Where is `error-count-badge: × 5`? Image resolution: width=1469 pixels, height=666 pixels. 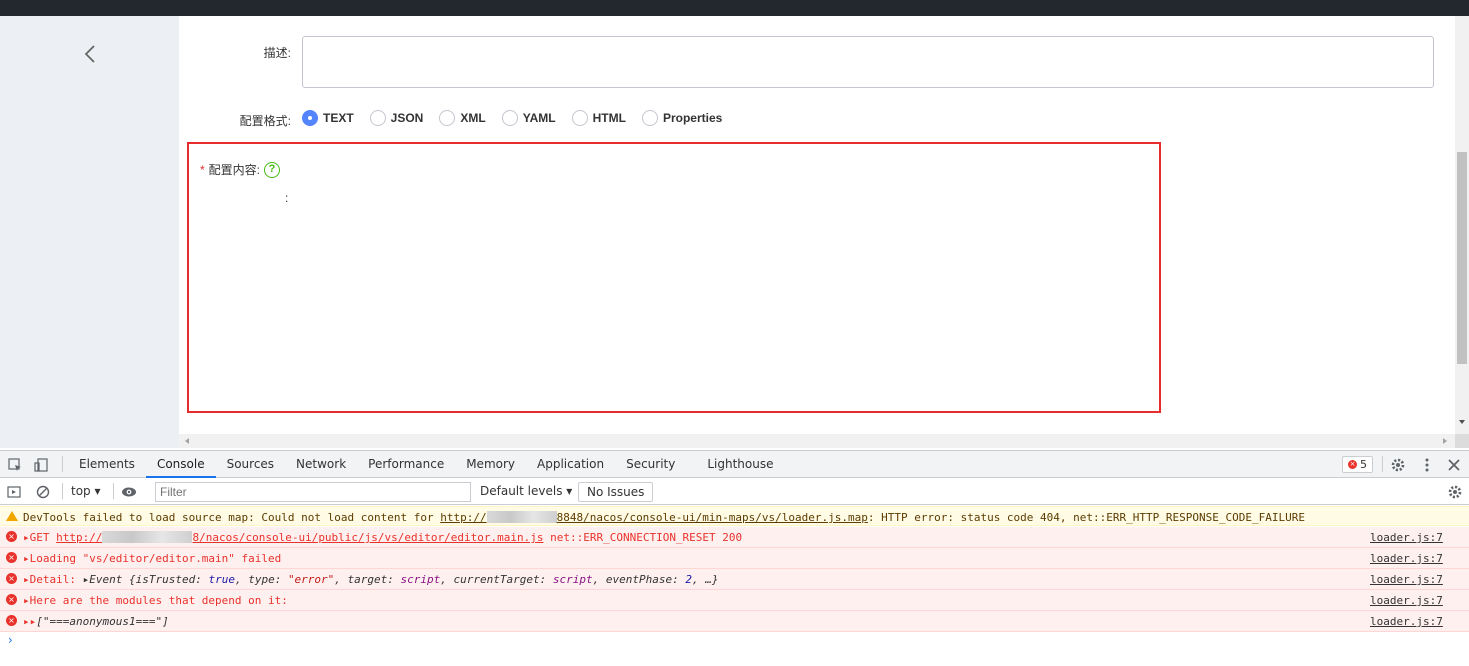
error-count-badge: × 5 is located at coordinates (1357, 464).